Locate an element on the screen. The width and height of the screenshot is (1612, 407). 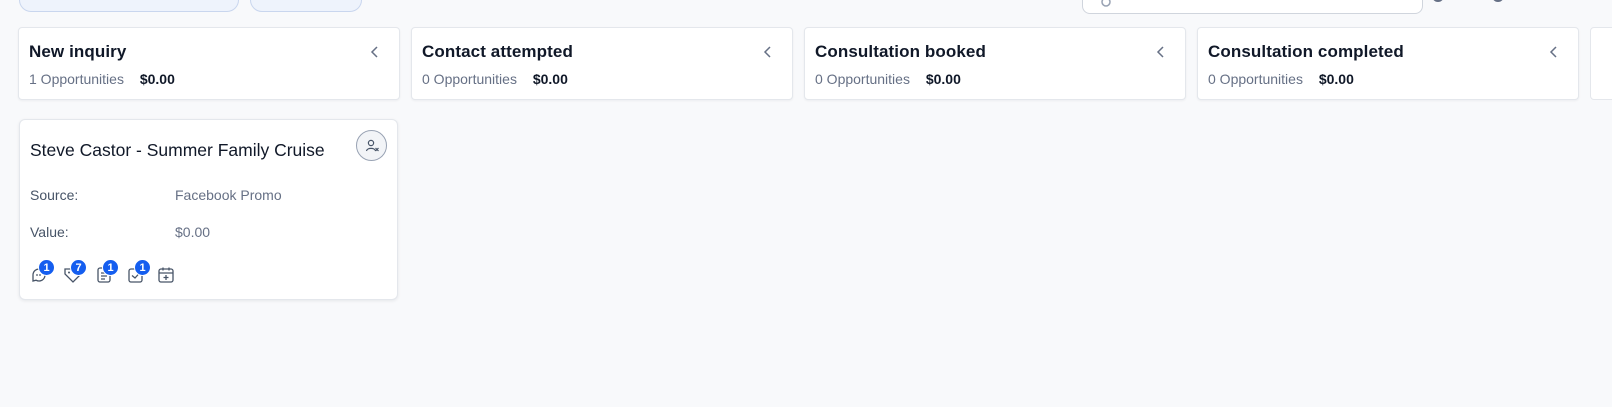
conversation-button: 1 is located at coordinates (42, 272).